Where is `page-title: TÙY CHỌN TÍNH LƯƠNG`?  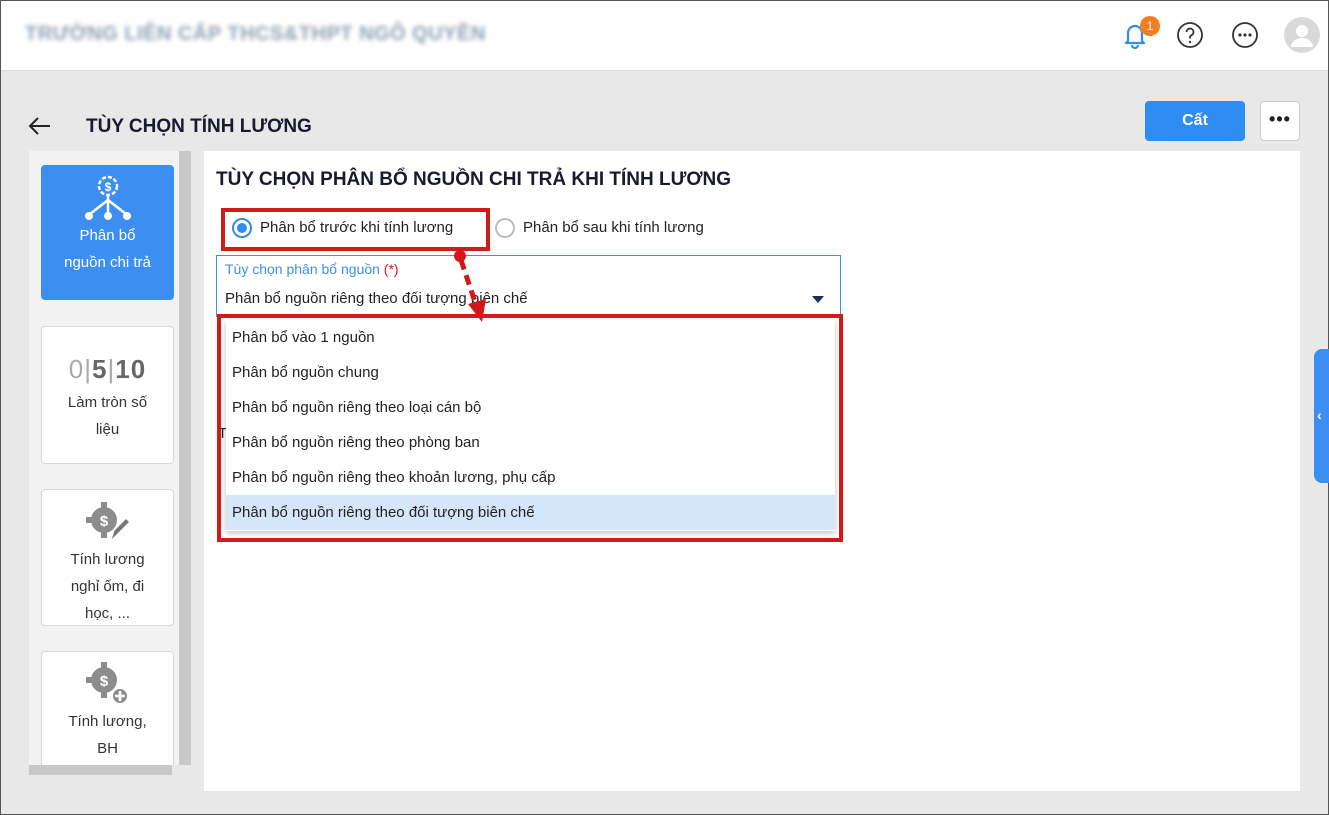
page-title: TÙY CHỌN TÍNH LƯƠNG is located at coordinates (199, 126).